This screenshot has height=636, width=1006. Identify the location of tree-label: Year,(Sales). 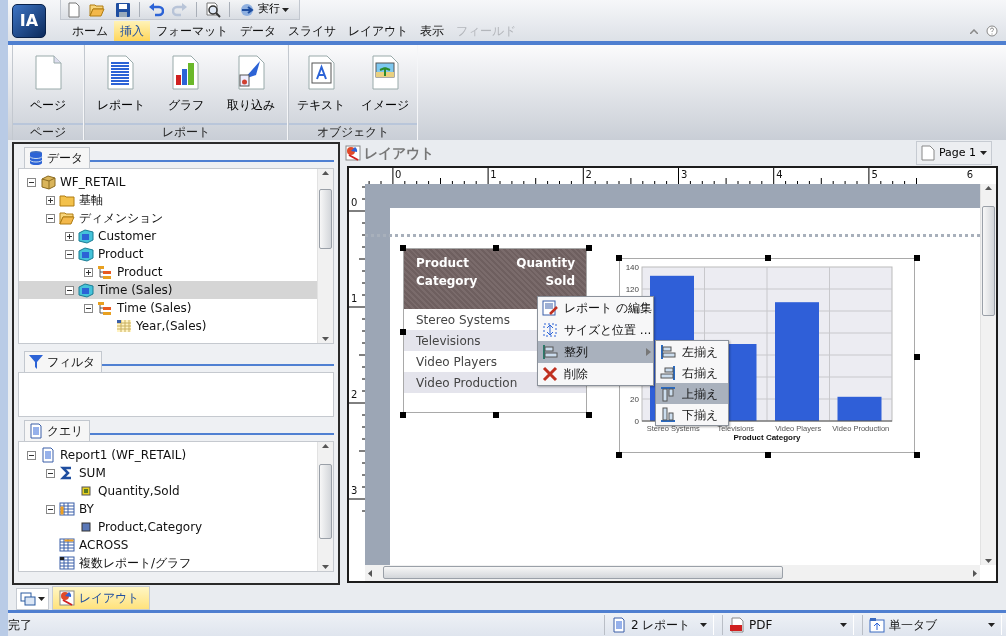
(171, 326).